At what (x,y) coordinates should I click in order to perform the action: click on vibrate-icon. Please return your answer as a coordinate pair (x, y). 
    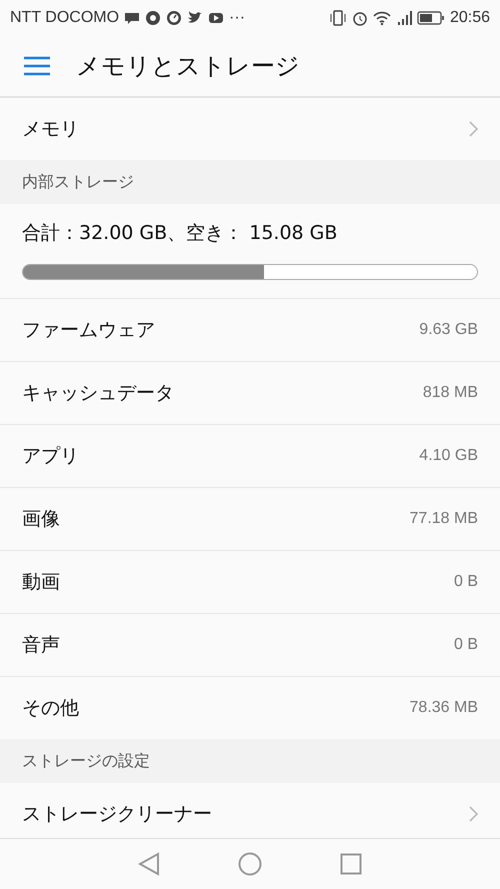
    Looking at the image, I should click on (337, 18).